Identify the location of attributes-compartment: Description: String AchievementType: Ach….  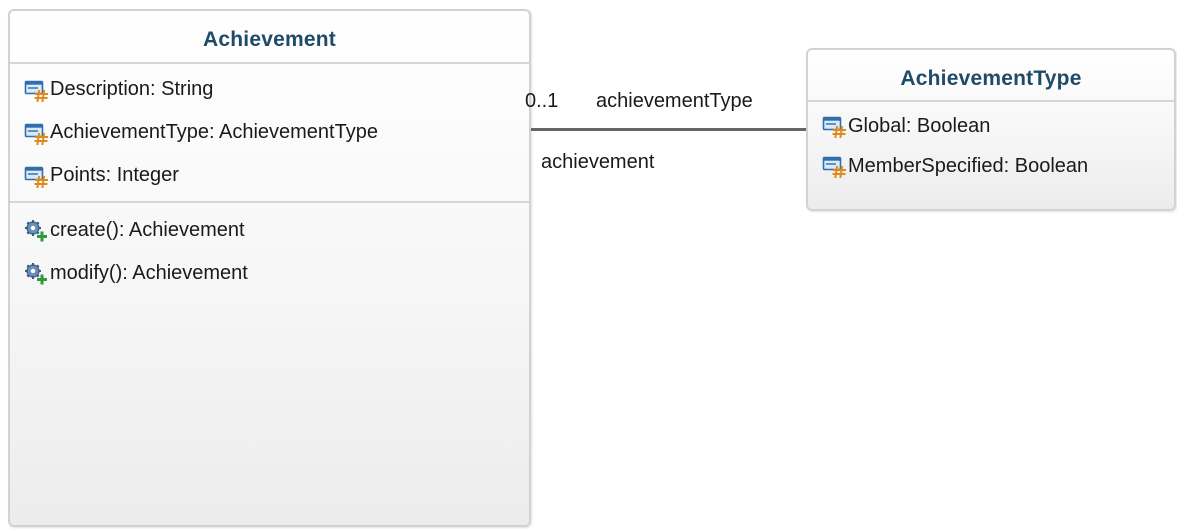
(269, 131).